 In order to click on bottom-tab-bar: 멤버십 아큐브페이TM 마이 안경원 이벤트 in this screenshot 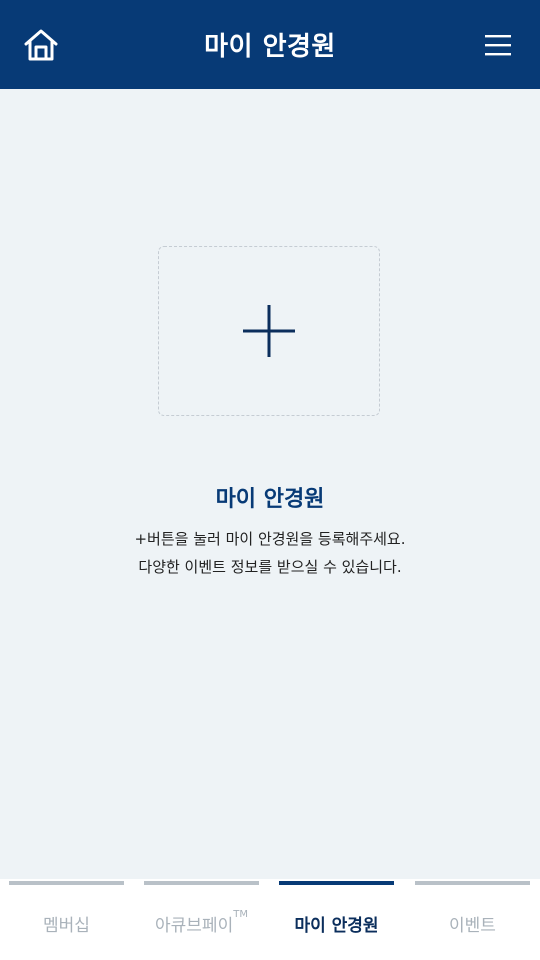, I will do `click(270, 919)`.